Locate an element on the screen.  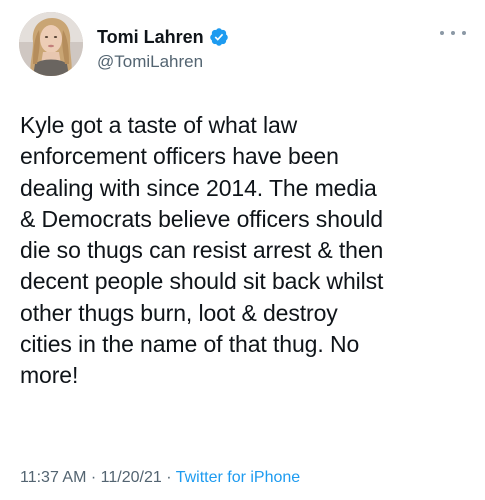
tweet-line: die so thugs can resist arrest & then is located at coordinates (202, 250).